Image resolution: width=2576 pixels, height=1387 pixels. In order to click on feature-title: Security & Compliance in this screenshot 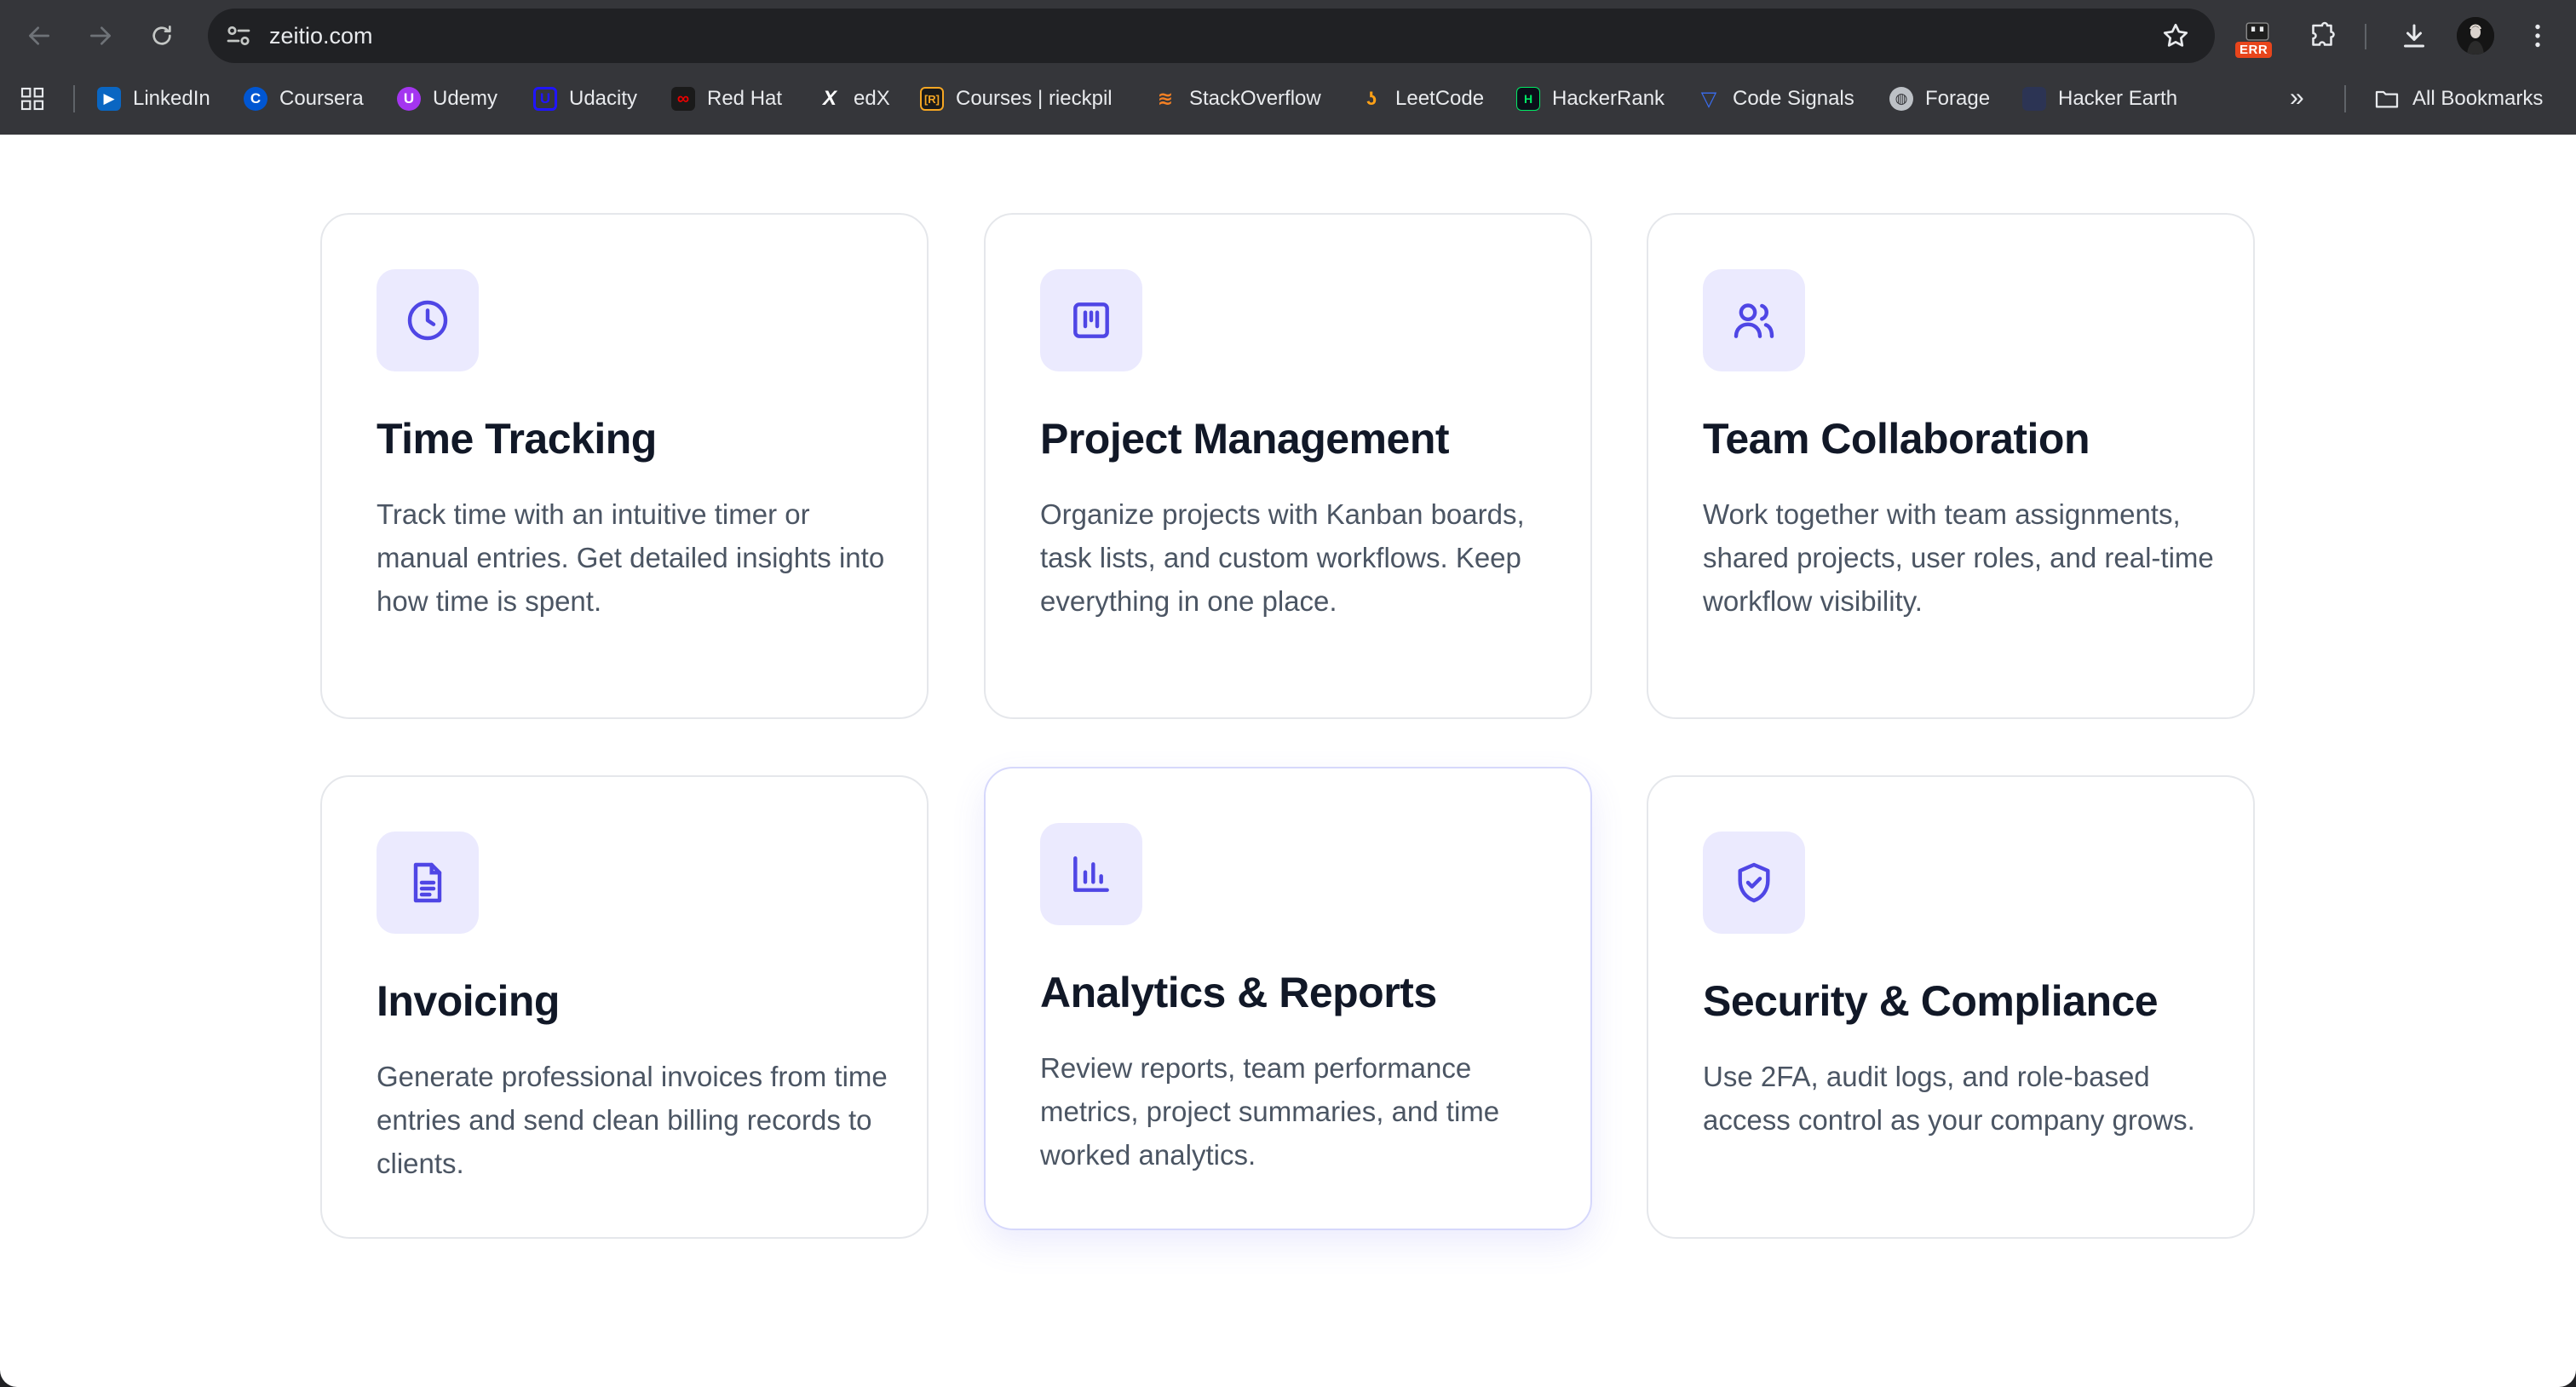, I will do `click(1931, 1001)`.